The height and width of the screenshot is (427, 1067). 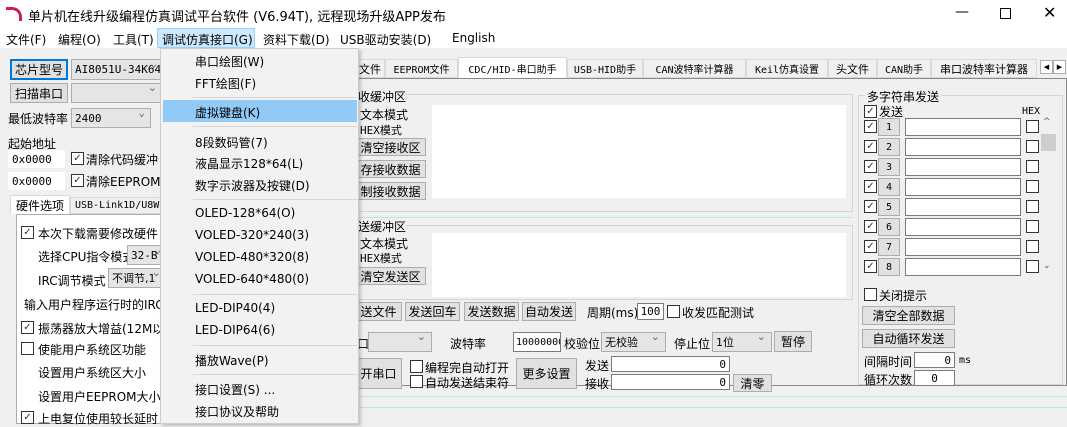 What do you see at coordinates (962, 12) in the screenshot?
I see `minimize-button: —` at bounding box center [962, 12].